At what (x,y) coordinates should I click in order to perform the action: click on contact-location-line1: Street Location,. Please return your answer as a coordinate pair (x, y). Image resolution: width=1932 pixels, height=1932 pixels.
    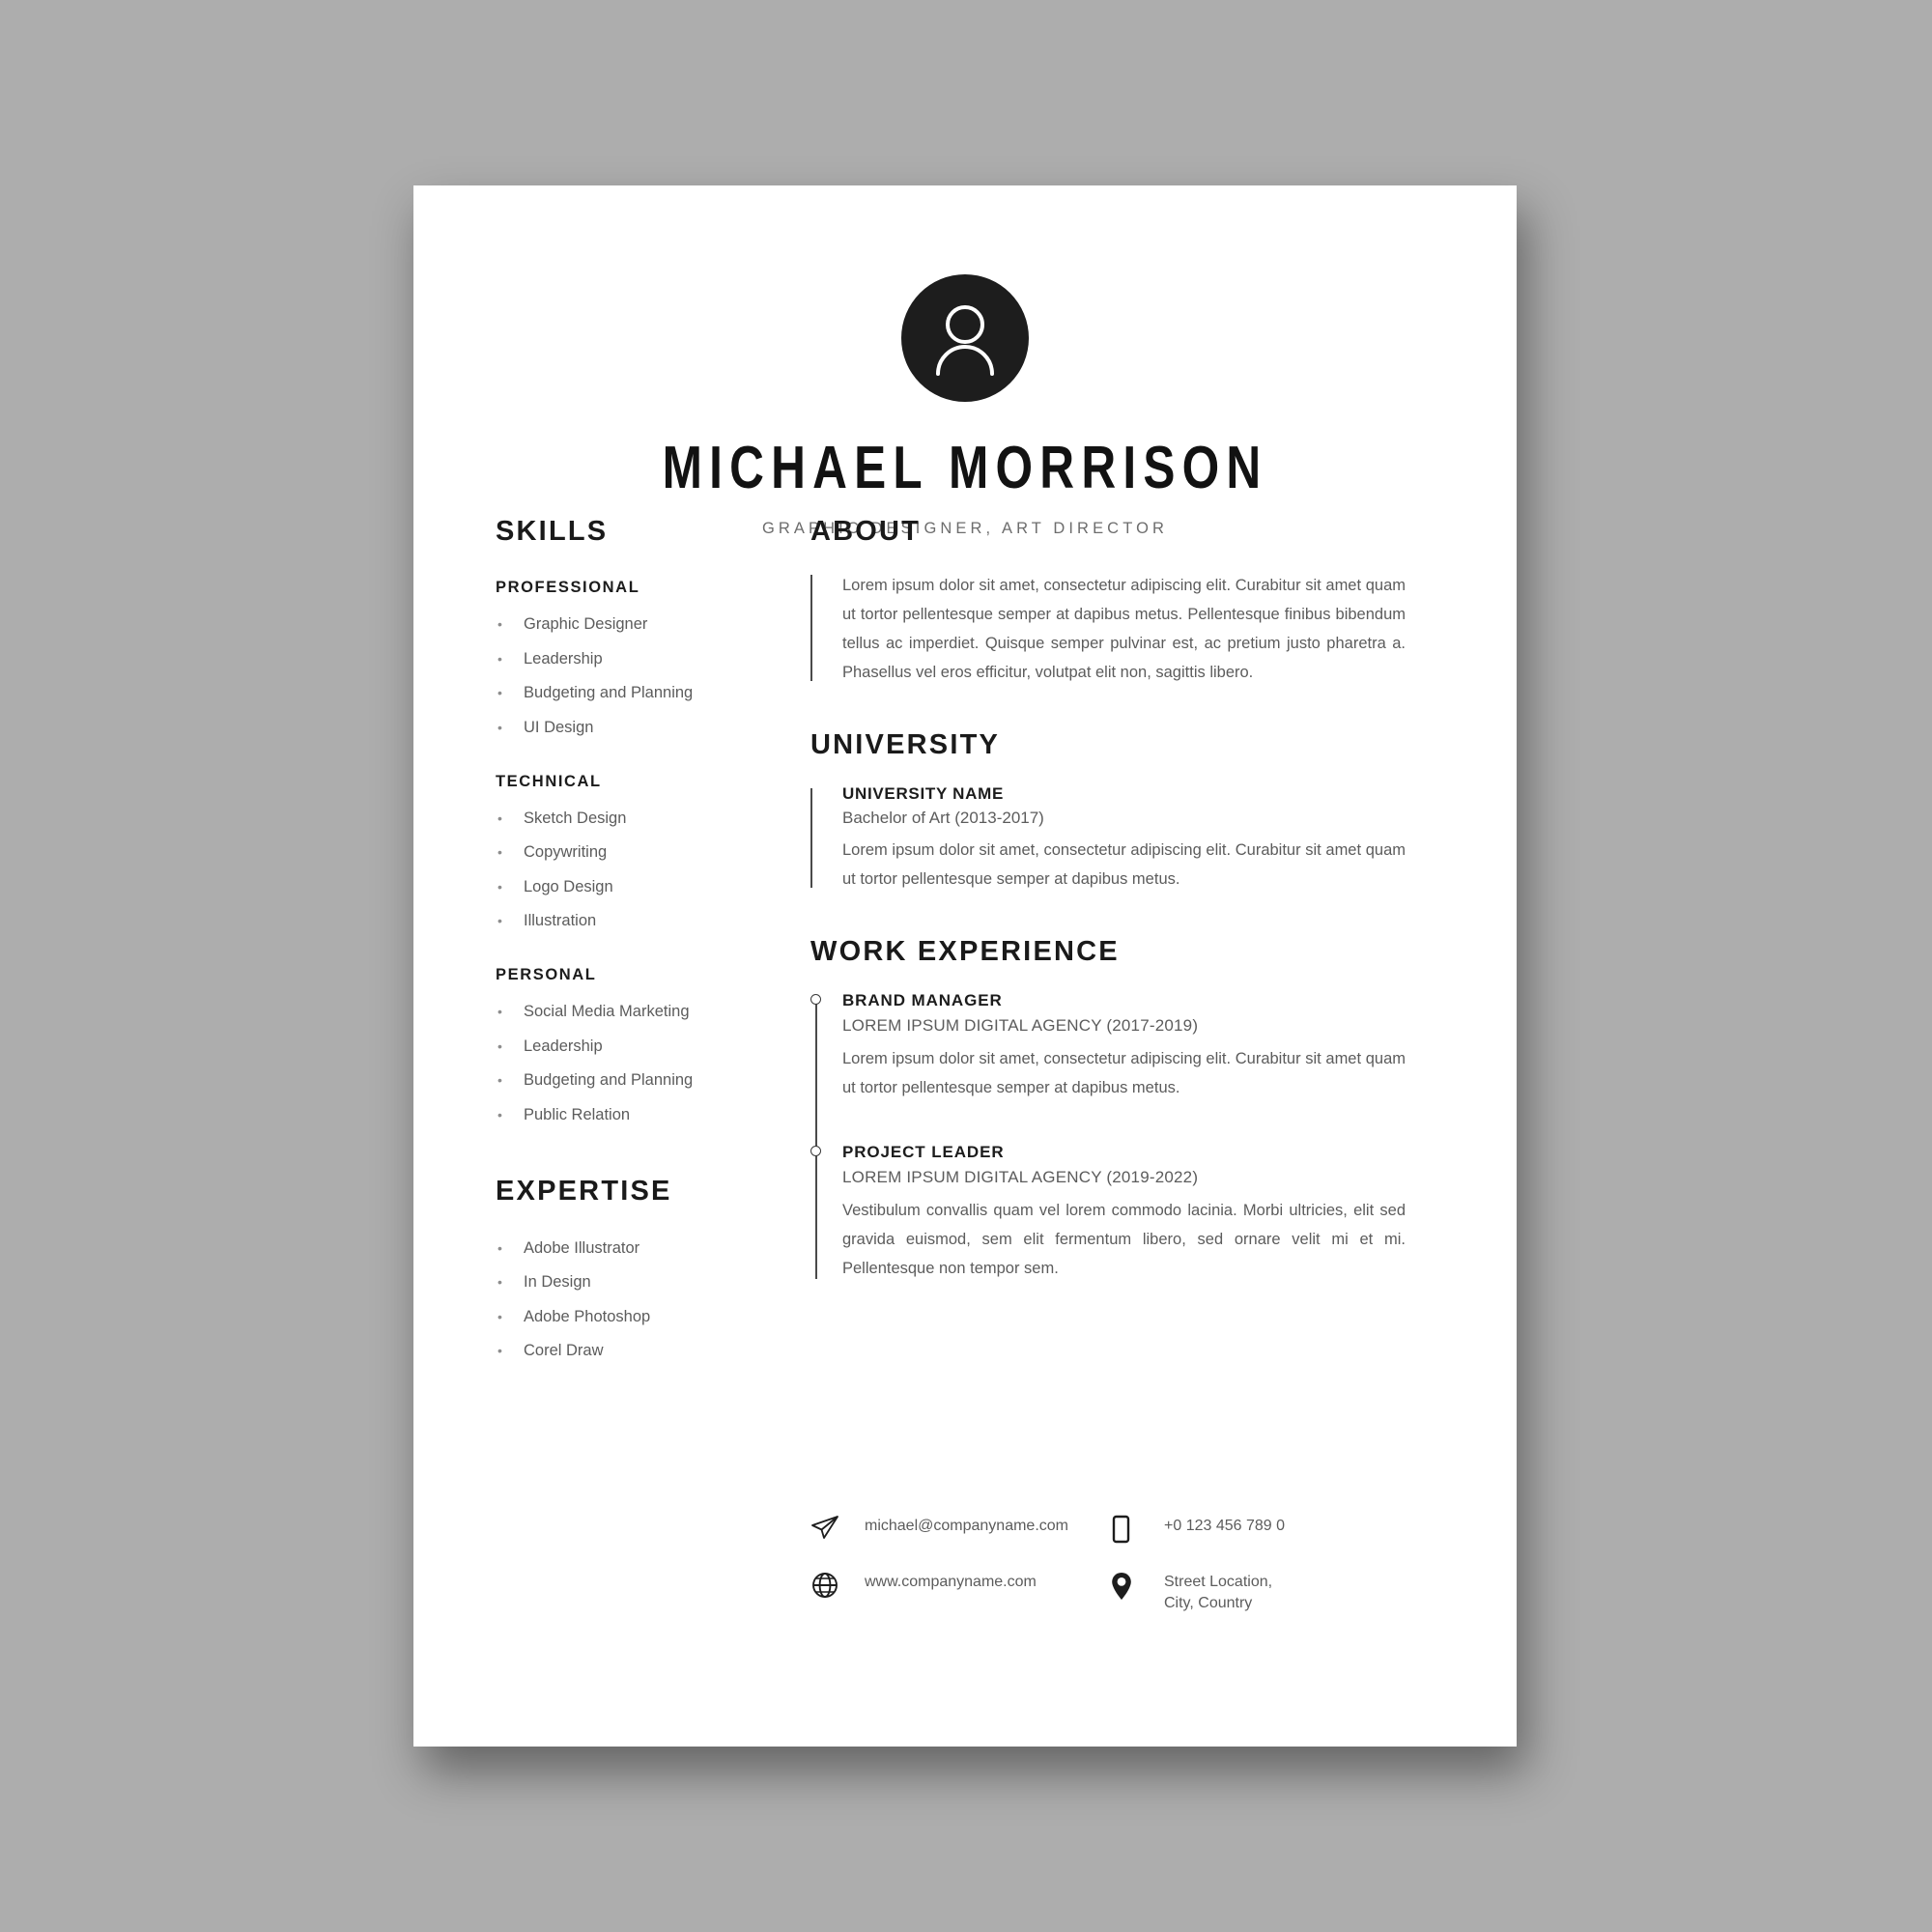
    Looking at the image, I should click on (1218, 1582).